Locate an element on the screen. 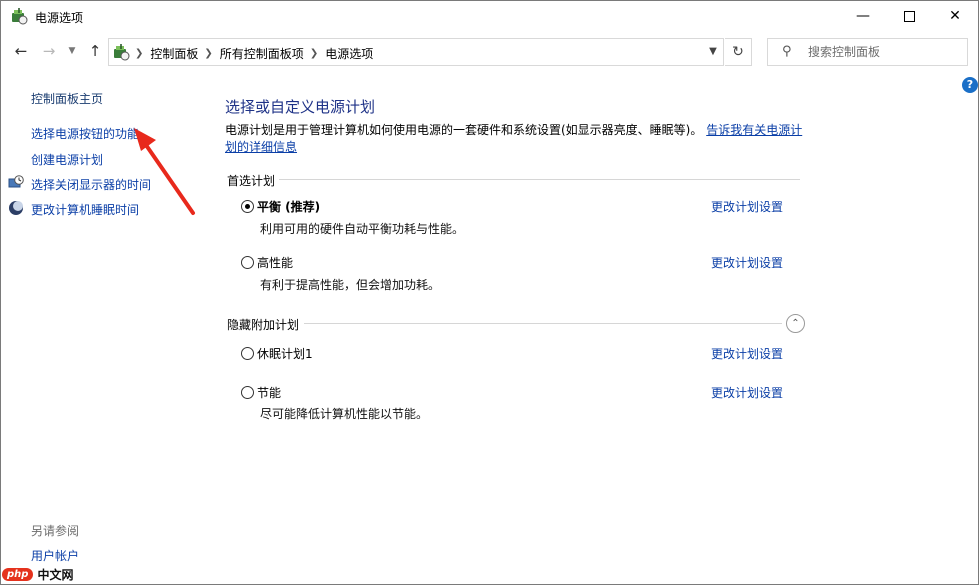  plan-power-saver-name: 节能 is located at coordinates (269, 392).